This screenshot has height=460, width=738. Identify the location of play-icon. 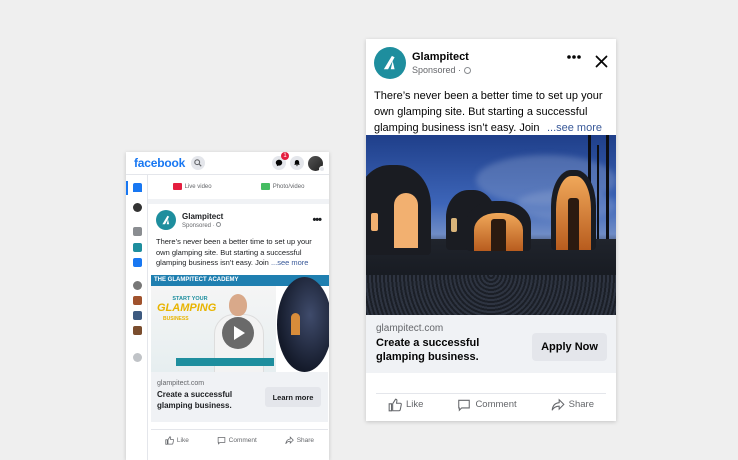
(238, 333).